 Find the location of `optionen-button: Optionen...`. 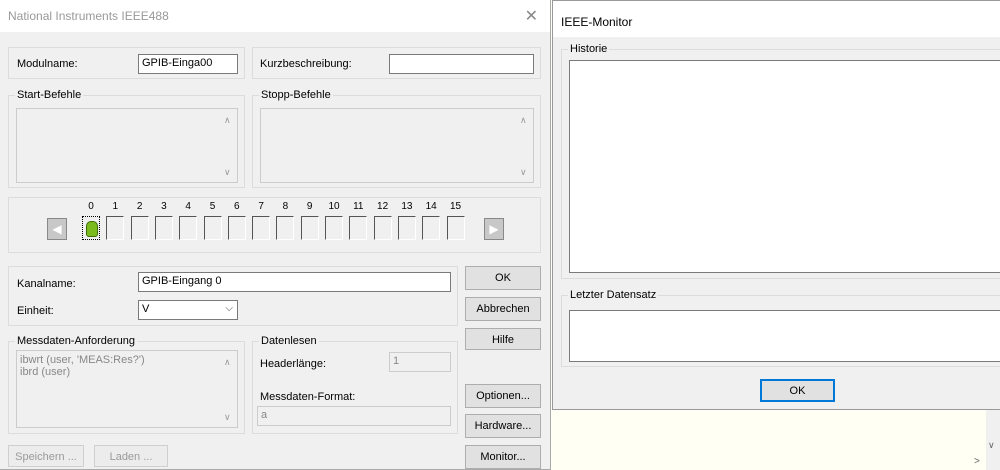

optionen-button: Optionen... is located at coordinates (503, 396).